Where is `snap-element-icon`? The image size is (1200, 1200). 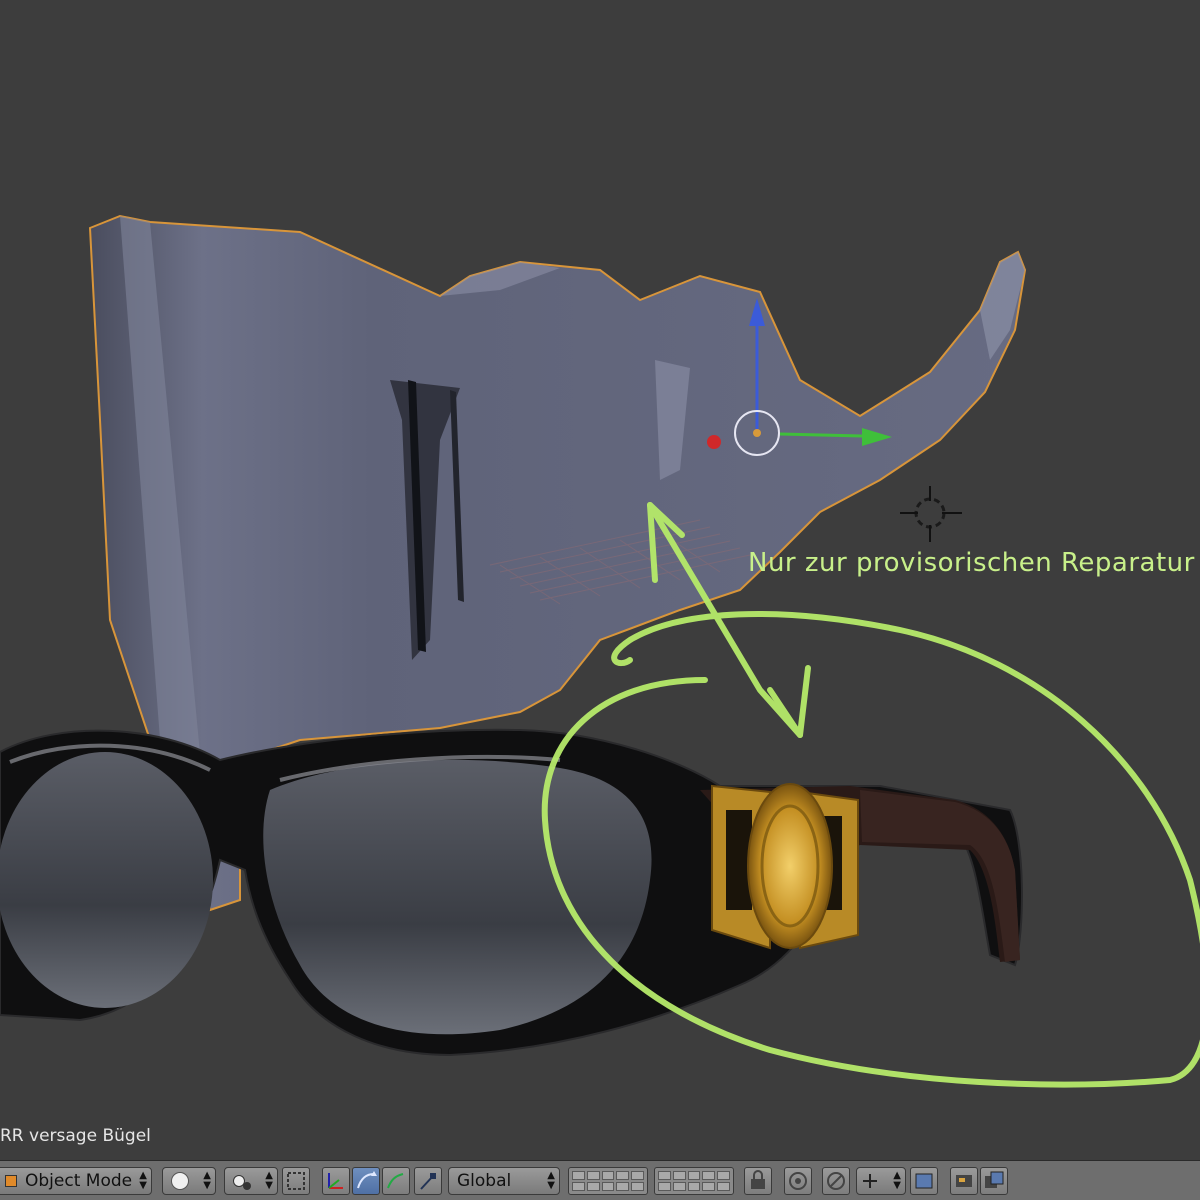 snap-element-icon is located at coordinates (870, 1181).